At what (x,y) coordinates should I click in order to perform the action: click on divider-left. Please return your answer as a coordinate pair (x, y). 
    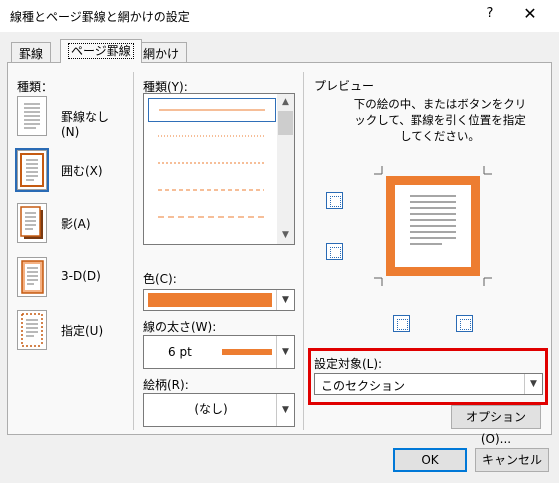
    Looking at the image, I should click on (133, 251).